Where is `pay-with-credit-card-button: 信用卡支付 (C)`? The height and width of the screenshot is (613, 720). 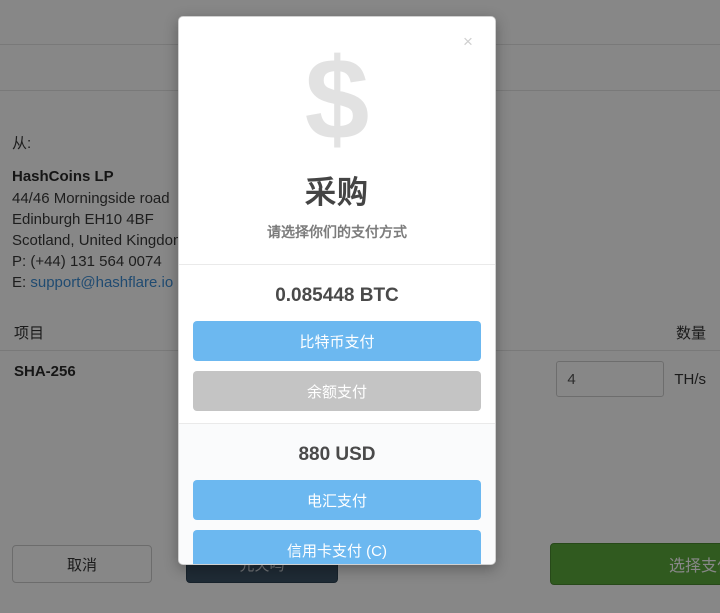
pay-with-credit-card-button: 信用卡支付 (C) is located at coordinates (337, 547).